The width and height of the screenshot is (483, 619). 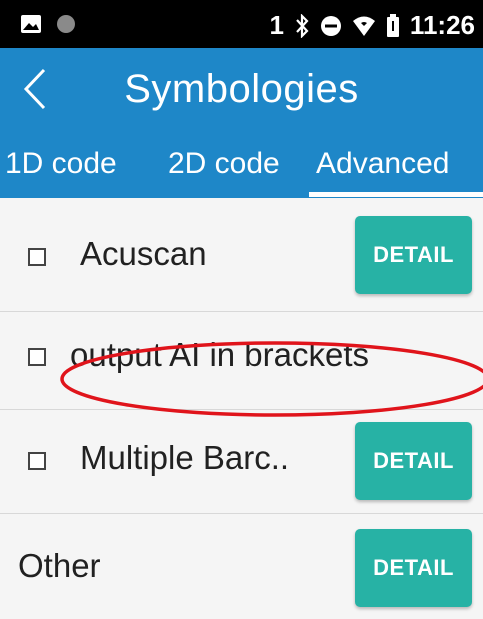 What do you see at coordinates (392, 25) in the screenshot?
I see `battery-icon` at bounding box center [392, 25].